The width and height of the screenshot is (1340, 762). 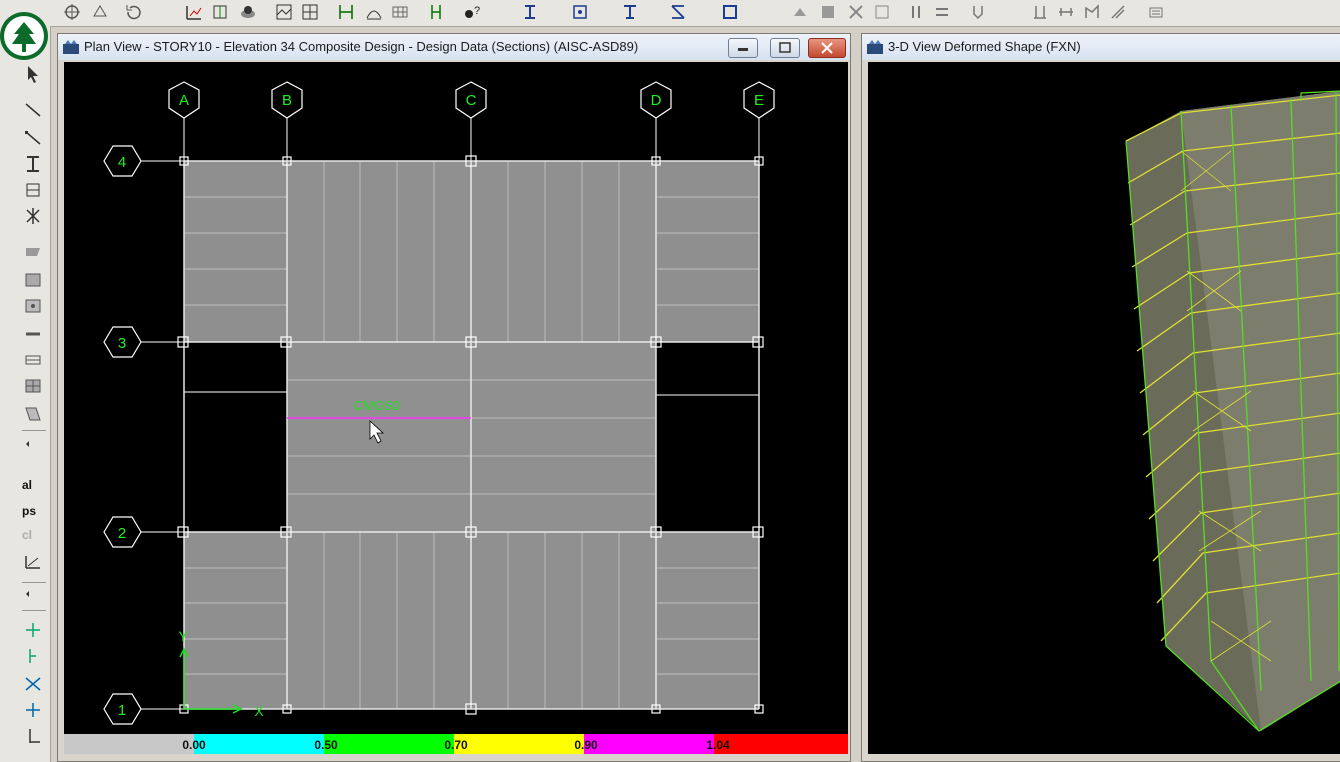 What do you see at coordinates (530, 12) in the screenshot?
I see `ibeam-icon` at bounding box center [530, 12].